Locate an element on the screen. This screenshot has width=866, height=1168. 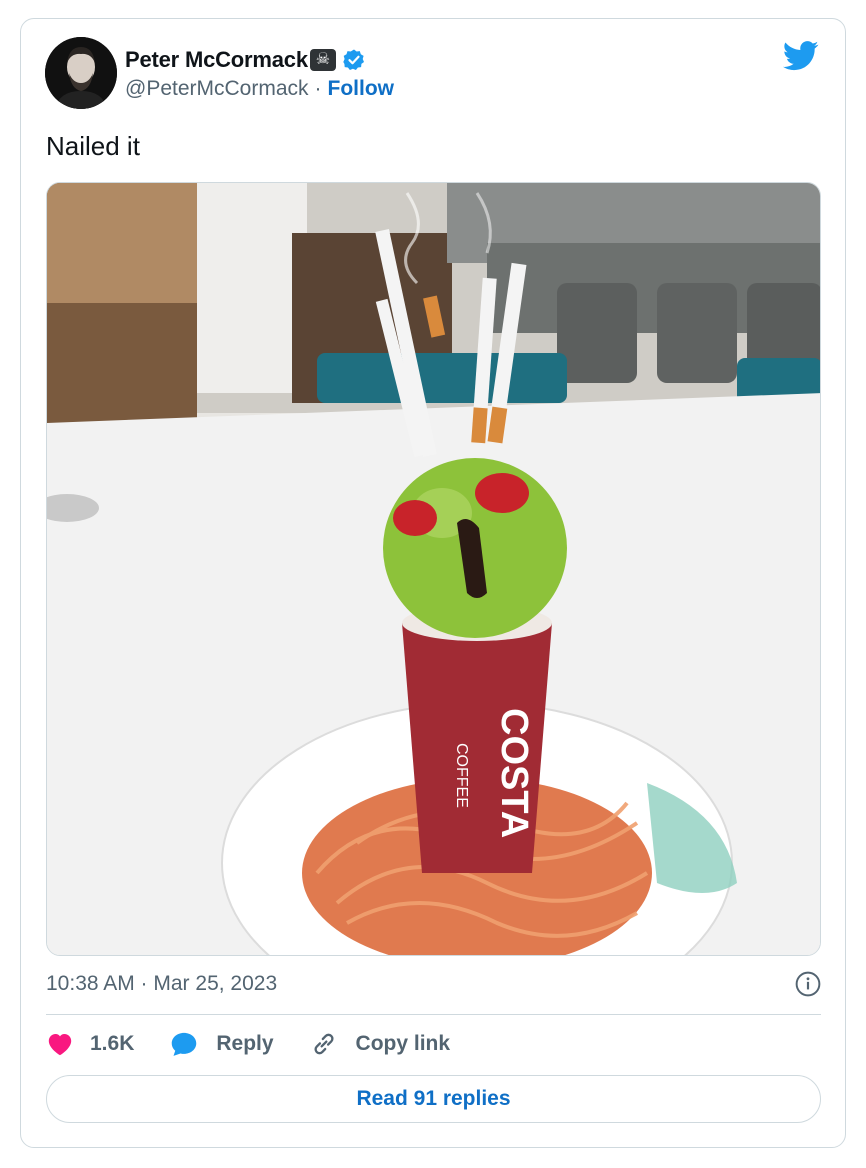
skull-crossbones-icon: ☠ is located at coordinates (322, 60).